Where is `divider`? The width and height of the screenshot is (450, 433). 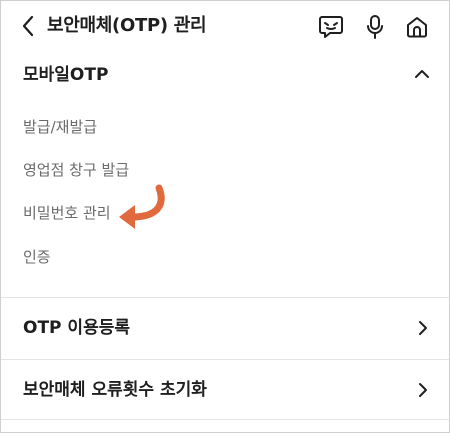
divider is located at coordinates (225, 419).